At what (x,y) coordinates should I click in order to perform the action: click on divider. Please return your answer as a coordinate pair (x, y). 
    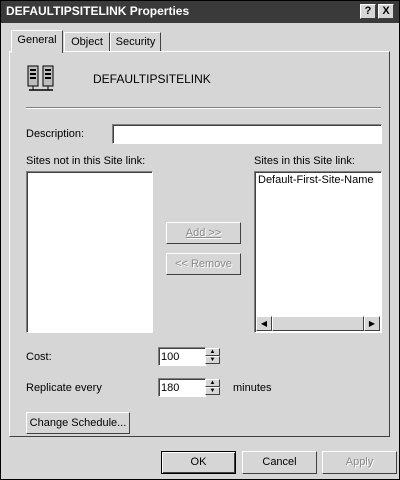
    Looking at the image, I should click on (203, 108).